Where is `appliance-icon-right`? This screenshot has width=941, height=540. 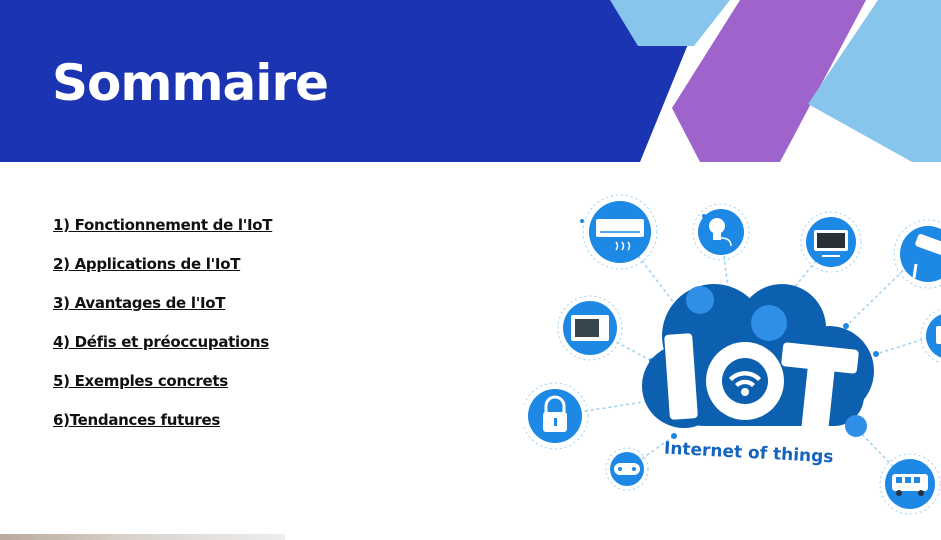
appliance-icon-right is located at coordinates (930, 336).